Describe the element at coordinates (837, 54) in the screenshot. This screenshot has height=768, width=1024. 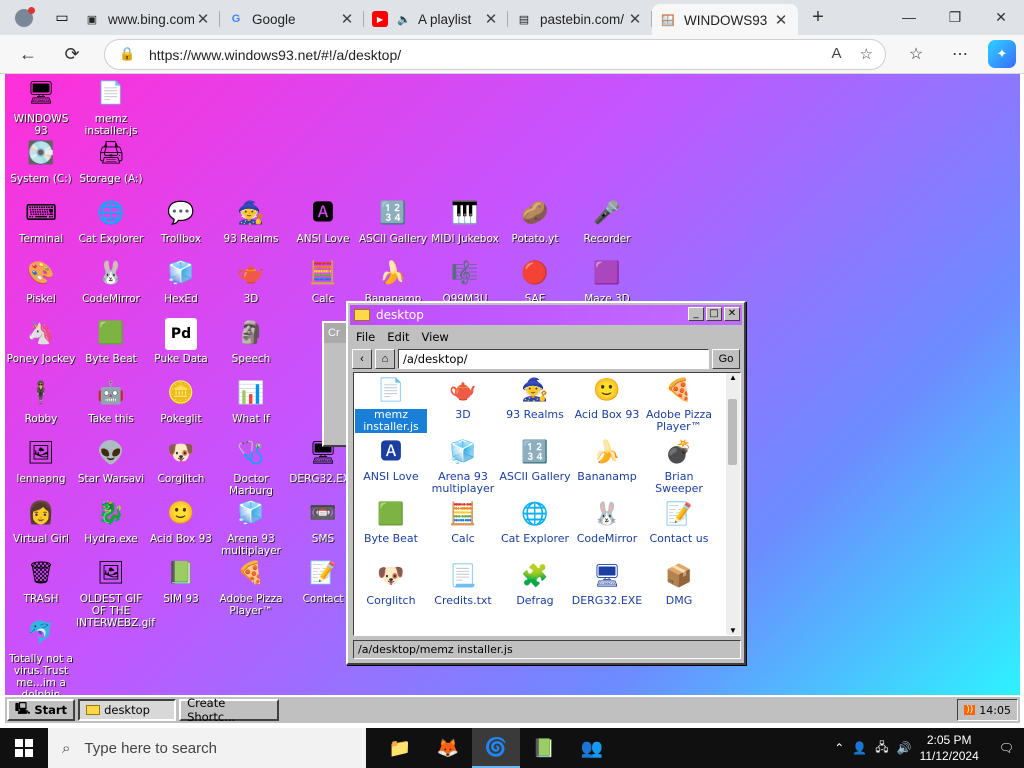
I see `read-aloud-icon: A` at that location.